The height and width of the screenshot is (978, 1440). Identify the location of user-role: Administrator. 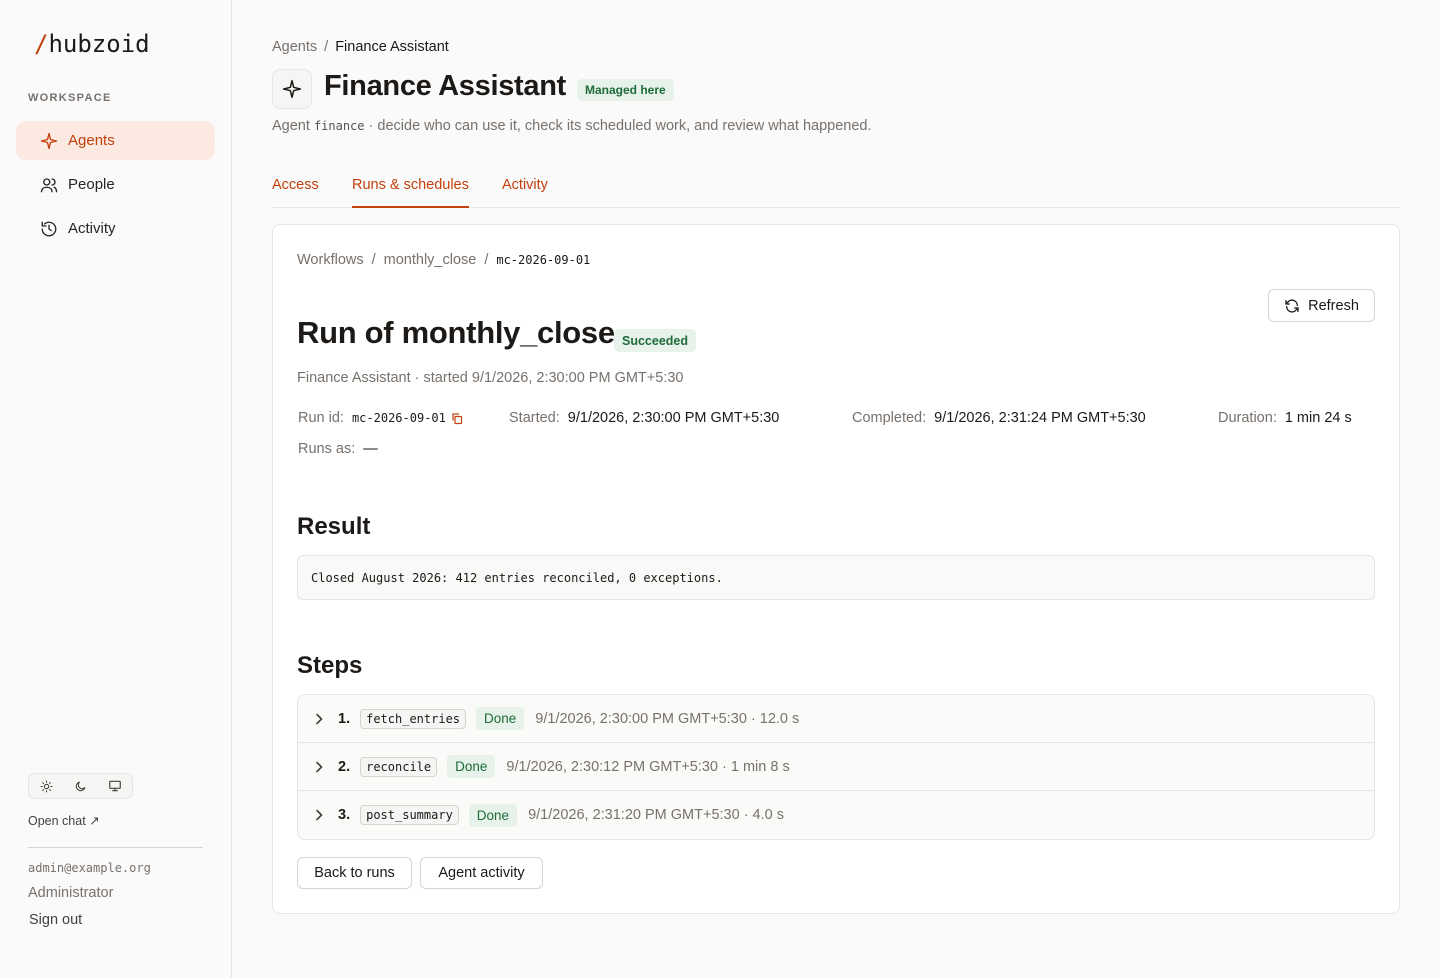
(71, 893).